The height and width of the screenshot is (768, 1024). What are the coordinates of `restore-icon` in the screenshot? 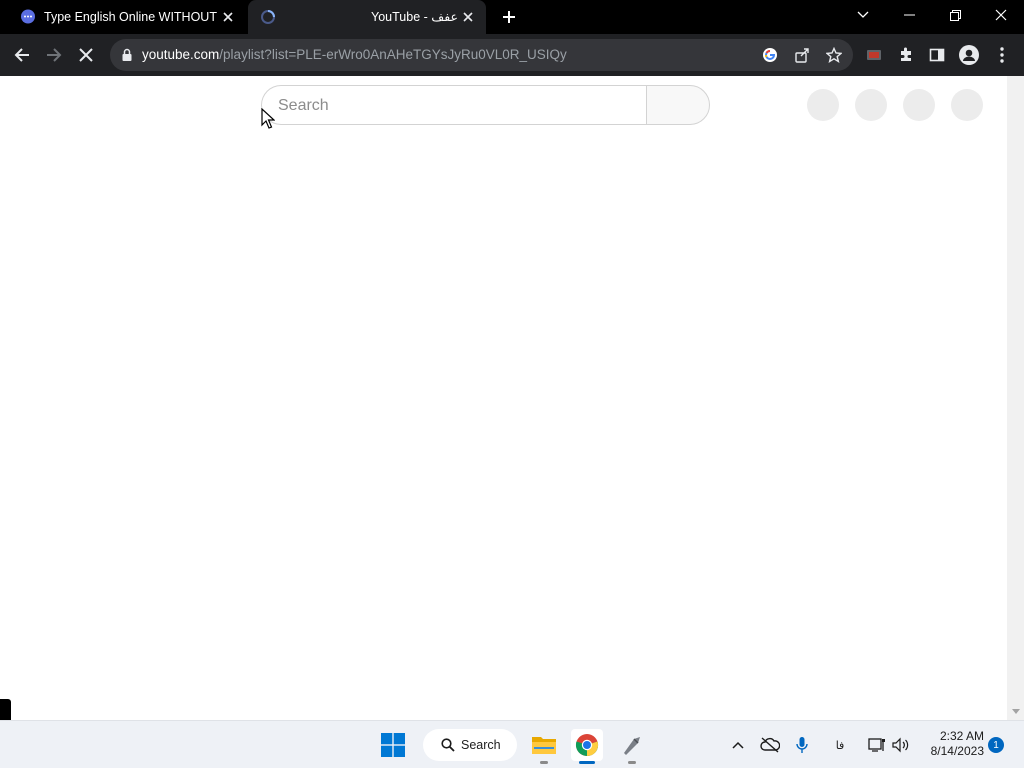 It's located at (955, 15).